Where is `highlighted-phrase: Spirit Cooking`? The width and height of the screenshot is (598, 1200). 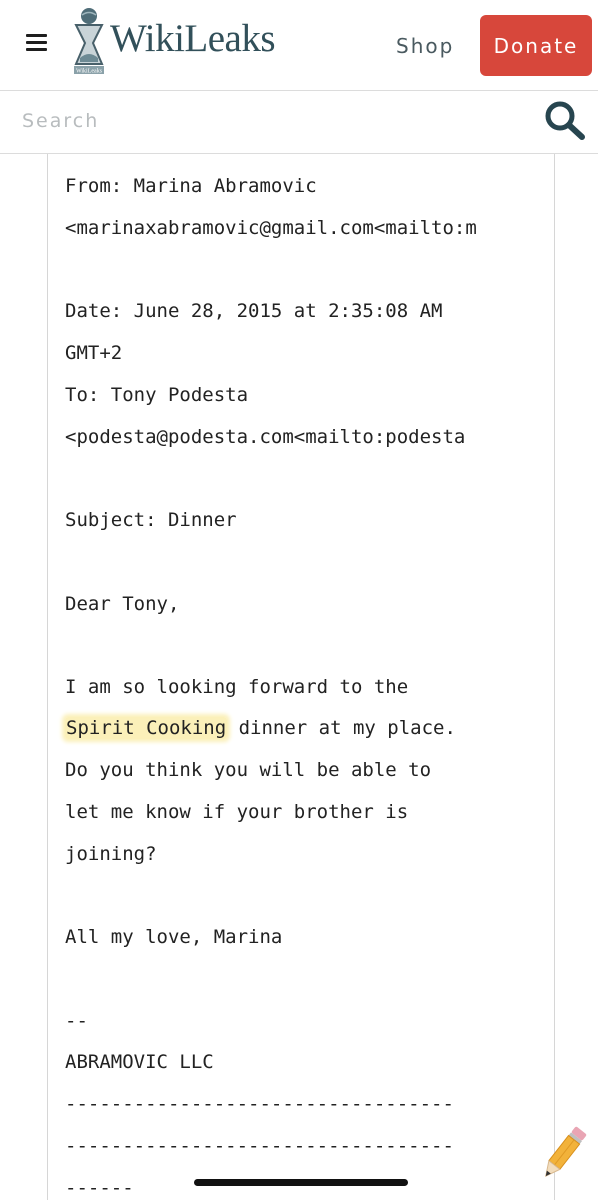
highlighted-phrase: Spirit Cooking is located at coordinates (146, 728).